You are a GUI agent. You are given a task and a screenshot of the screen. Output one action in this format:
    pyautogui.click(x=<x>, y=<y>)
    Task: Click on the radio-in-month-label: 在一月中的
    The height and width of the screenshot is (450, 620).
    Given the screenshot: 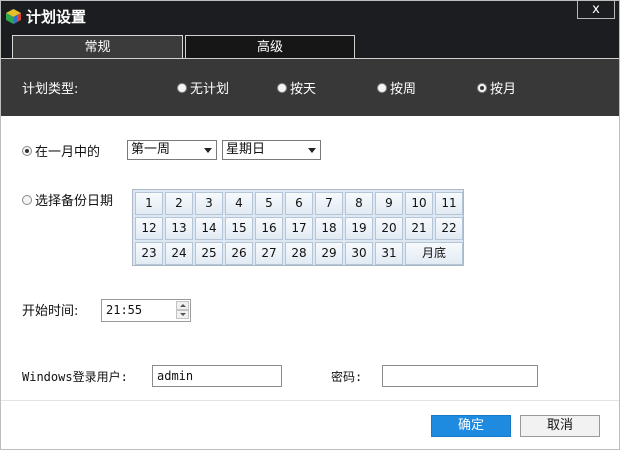 What is the action you would take?
    pyautogui.click(x=68, y=152)
    